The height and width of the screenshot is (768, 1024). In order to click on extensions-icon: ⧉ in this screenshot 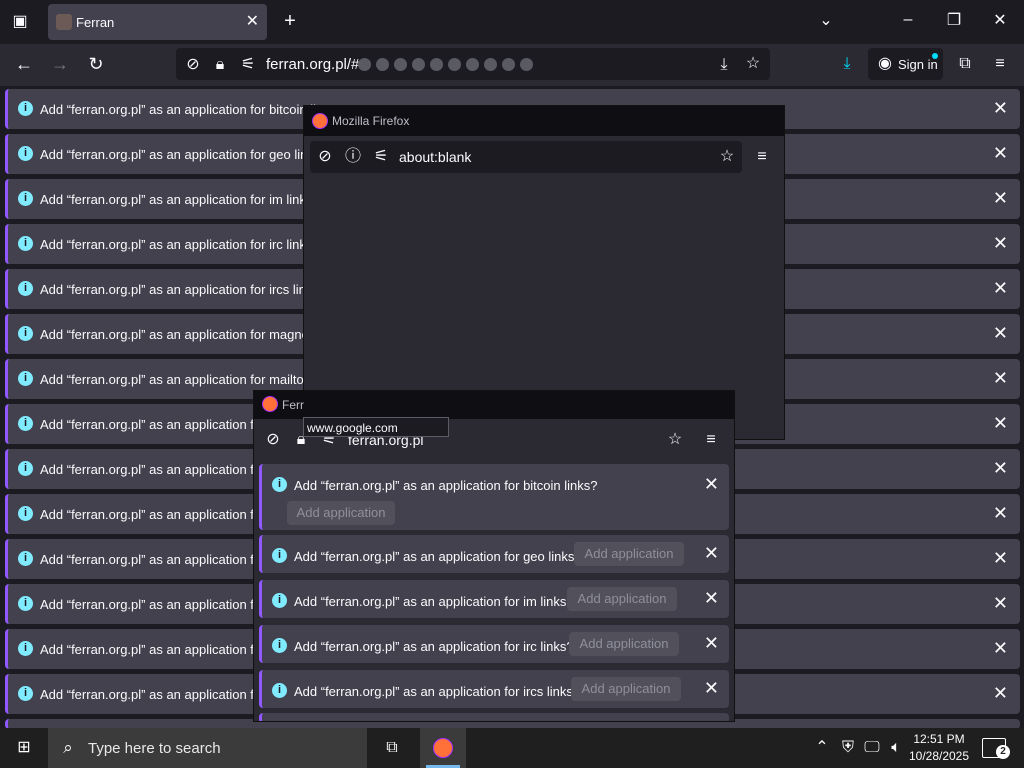, I will do `click(965, 64)`.